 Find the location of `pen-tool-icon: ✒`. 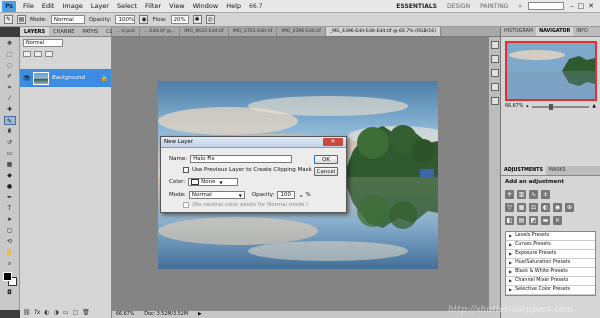

pen-tool-icon: ✒ is located at coordinates (10, 197).